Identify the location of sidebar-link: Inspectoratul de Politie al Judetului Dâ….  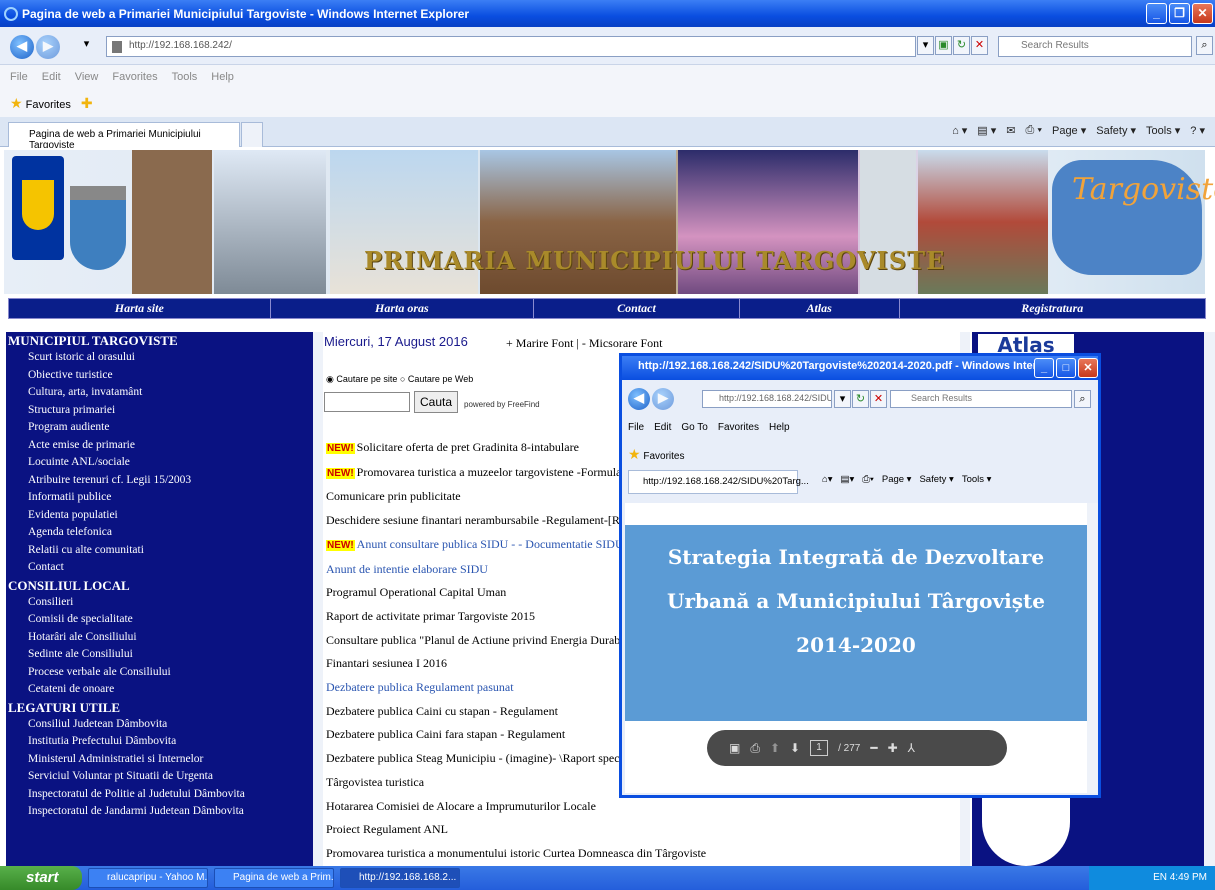
(161, 795).